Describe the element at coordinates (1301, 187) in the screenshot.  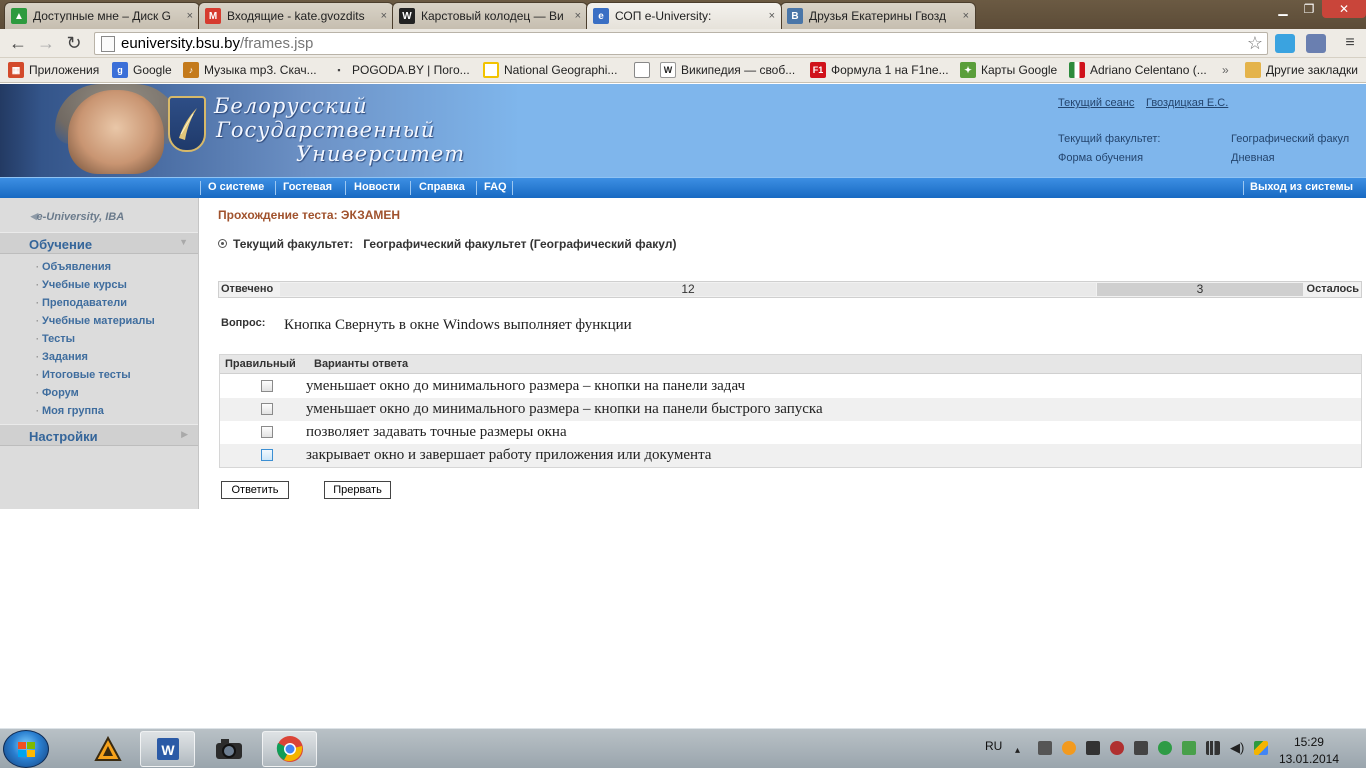
I see `logout-link: Выход из системы` at that location.